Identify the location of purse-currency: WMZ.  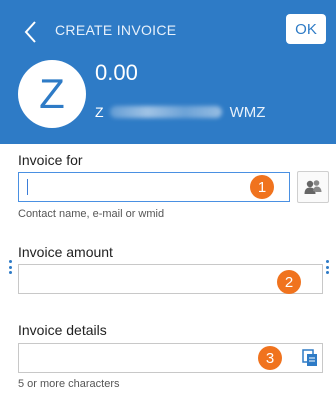
(247, 112).